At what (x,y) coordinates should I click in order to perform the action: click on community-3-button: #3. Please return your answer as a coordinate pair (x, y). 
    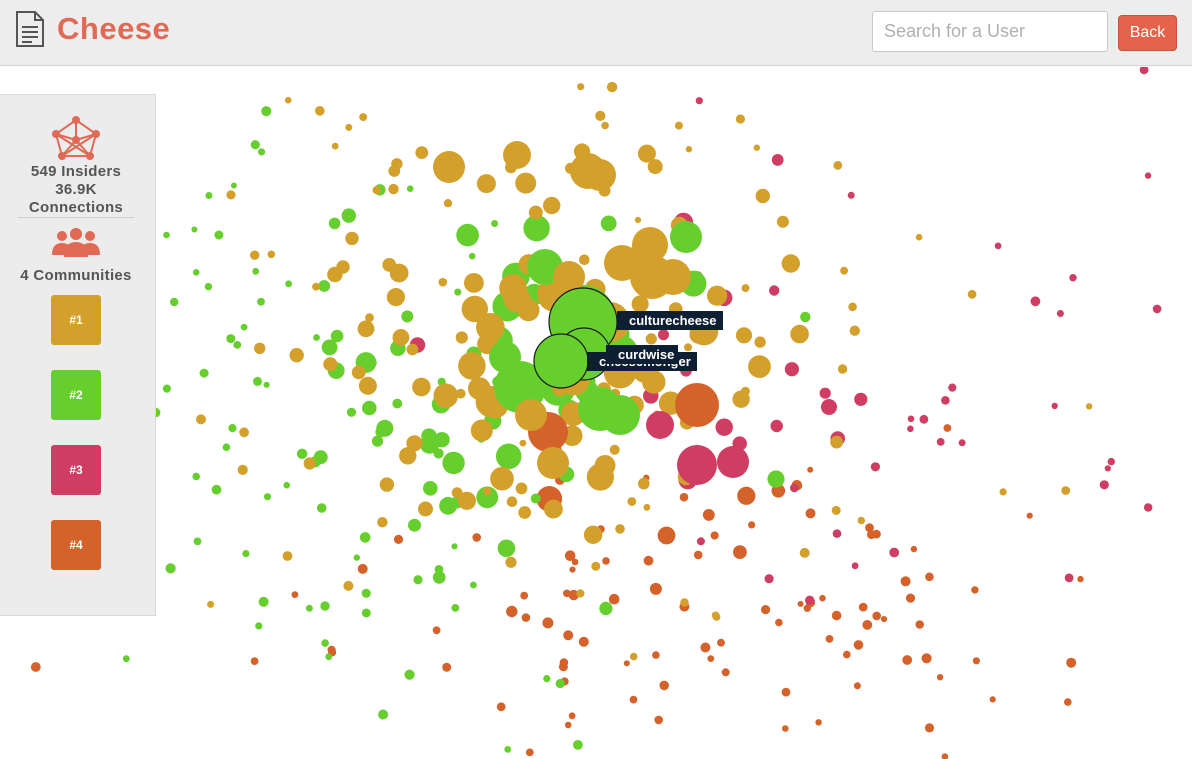
    Looking at the image, I should click on (76, 470).